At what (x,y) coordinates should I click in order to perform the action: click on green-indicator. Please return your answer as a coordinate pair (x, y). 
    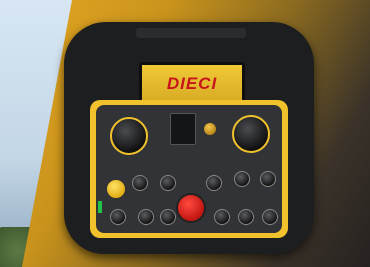
    Looking at the image, I should click on (100, 207).